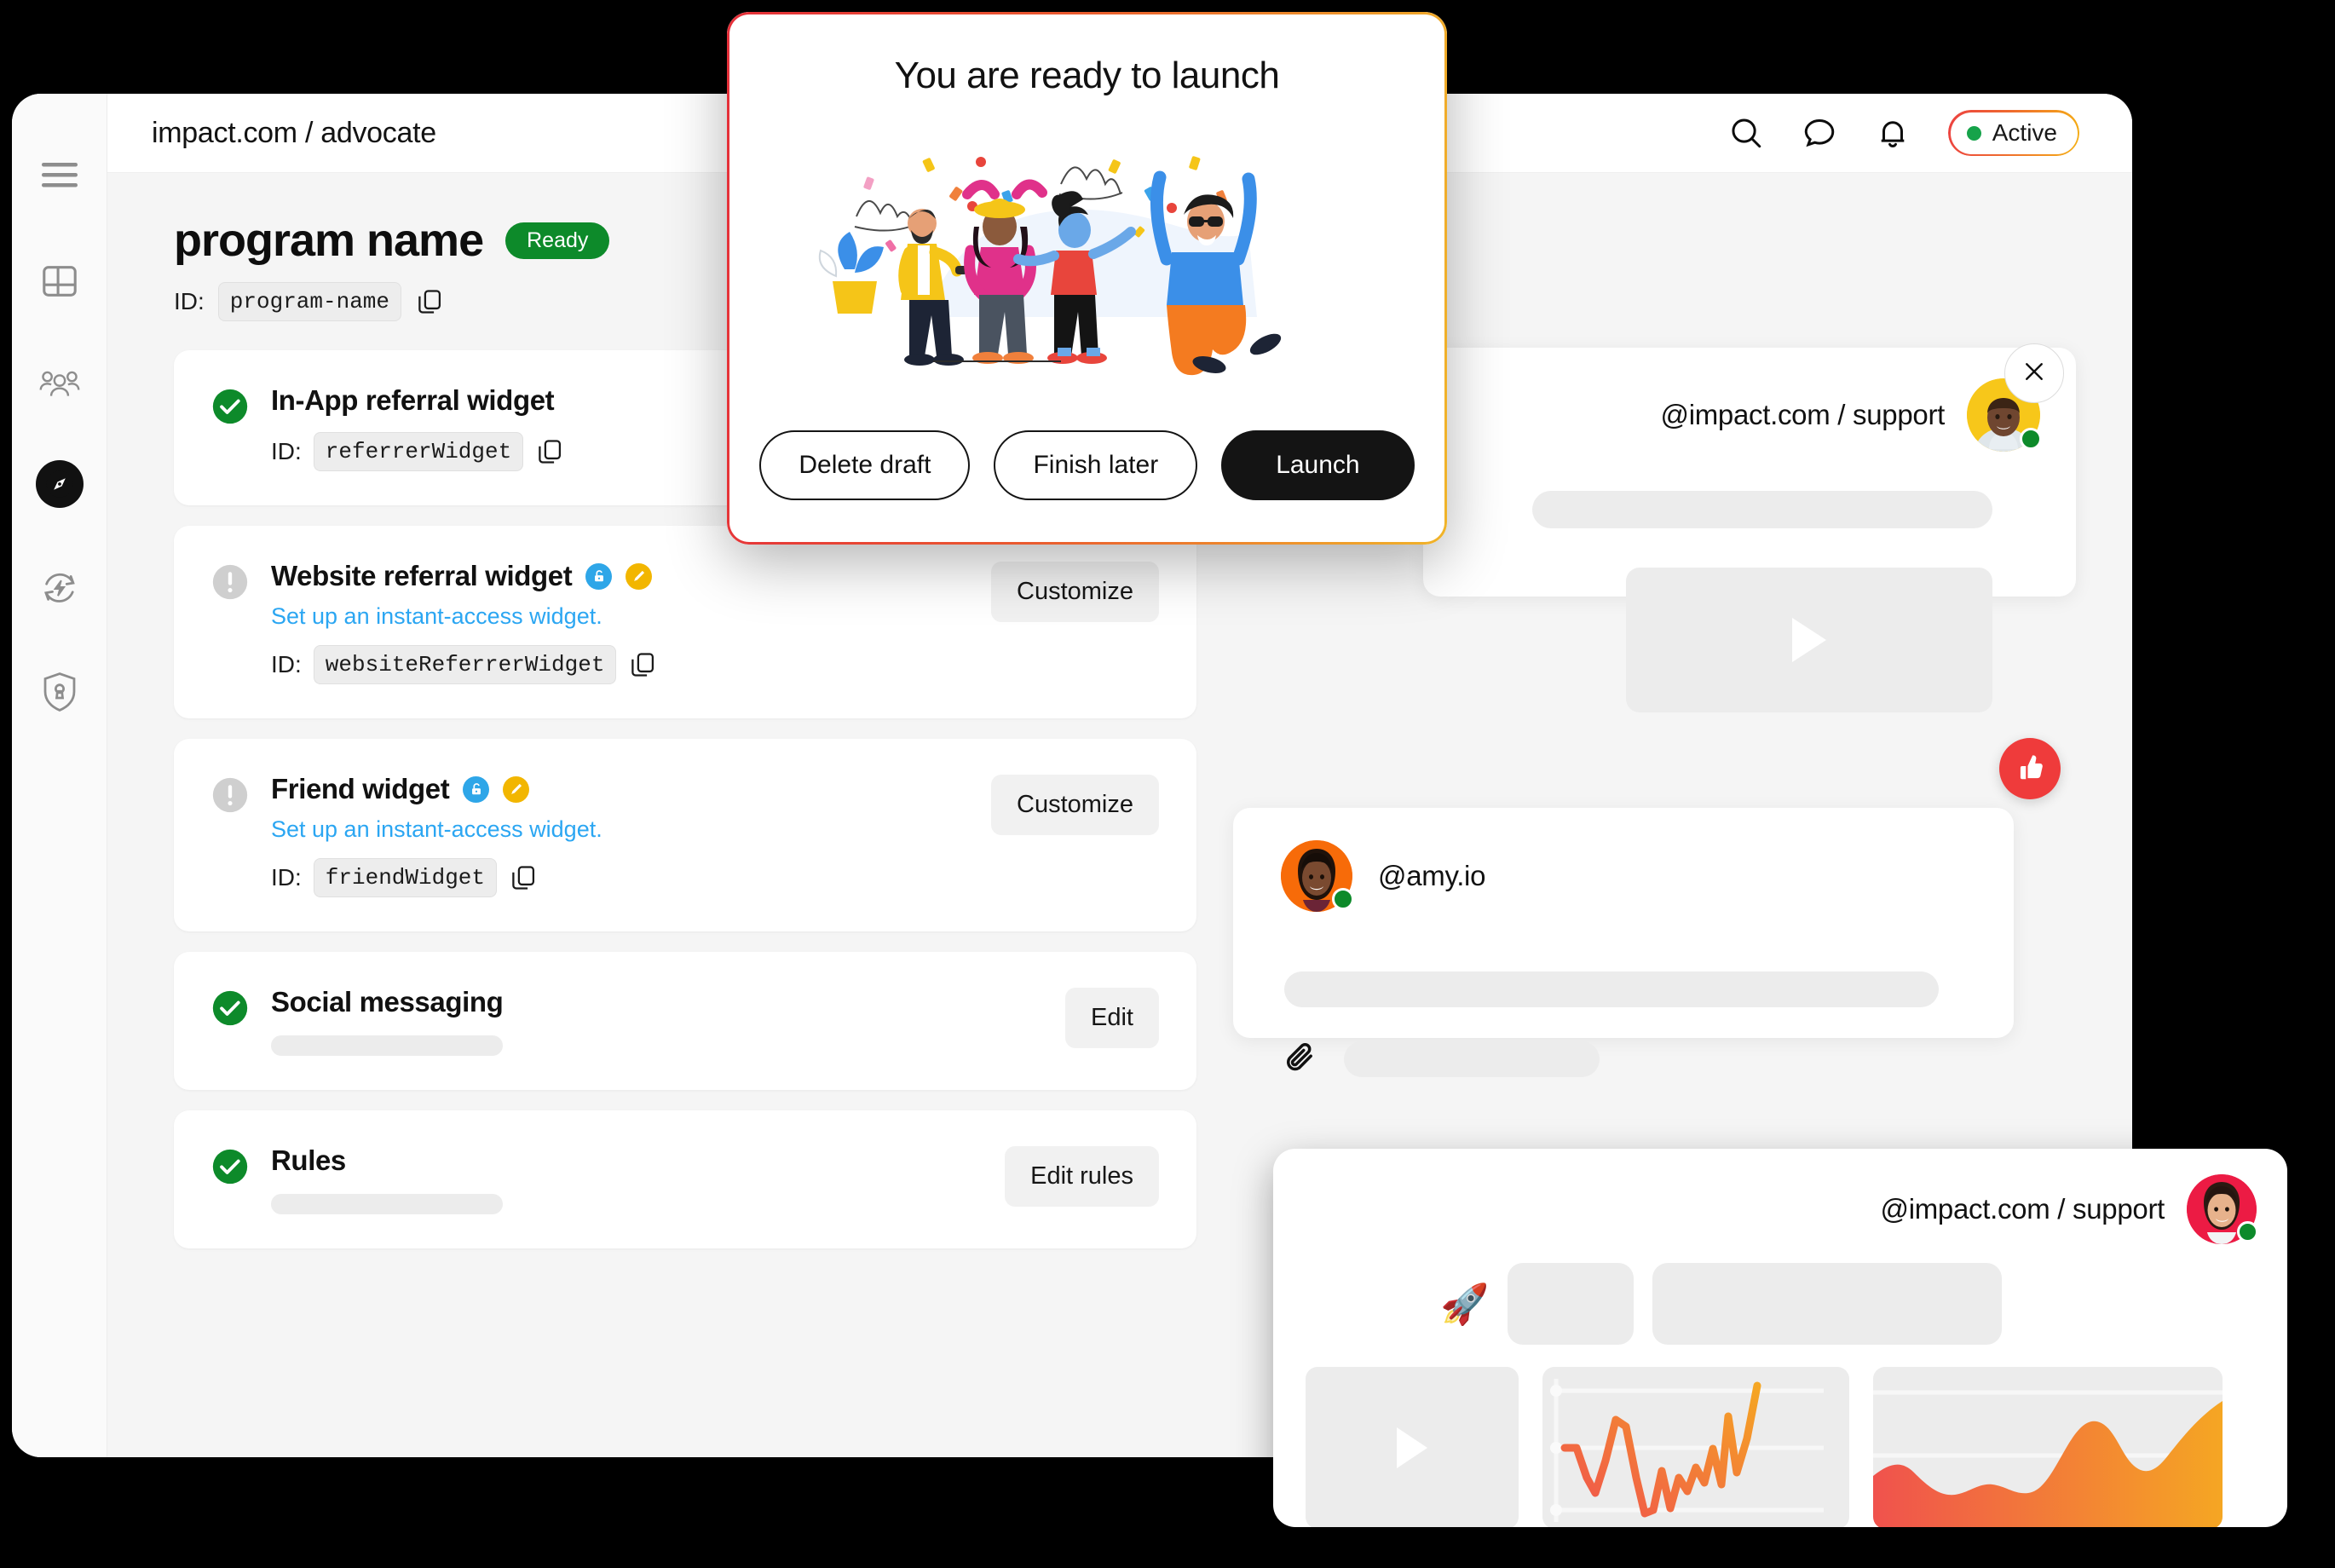  I want to click on dashboard-handle: @impact.com / support, so click(2022, 1209).